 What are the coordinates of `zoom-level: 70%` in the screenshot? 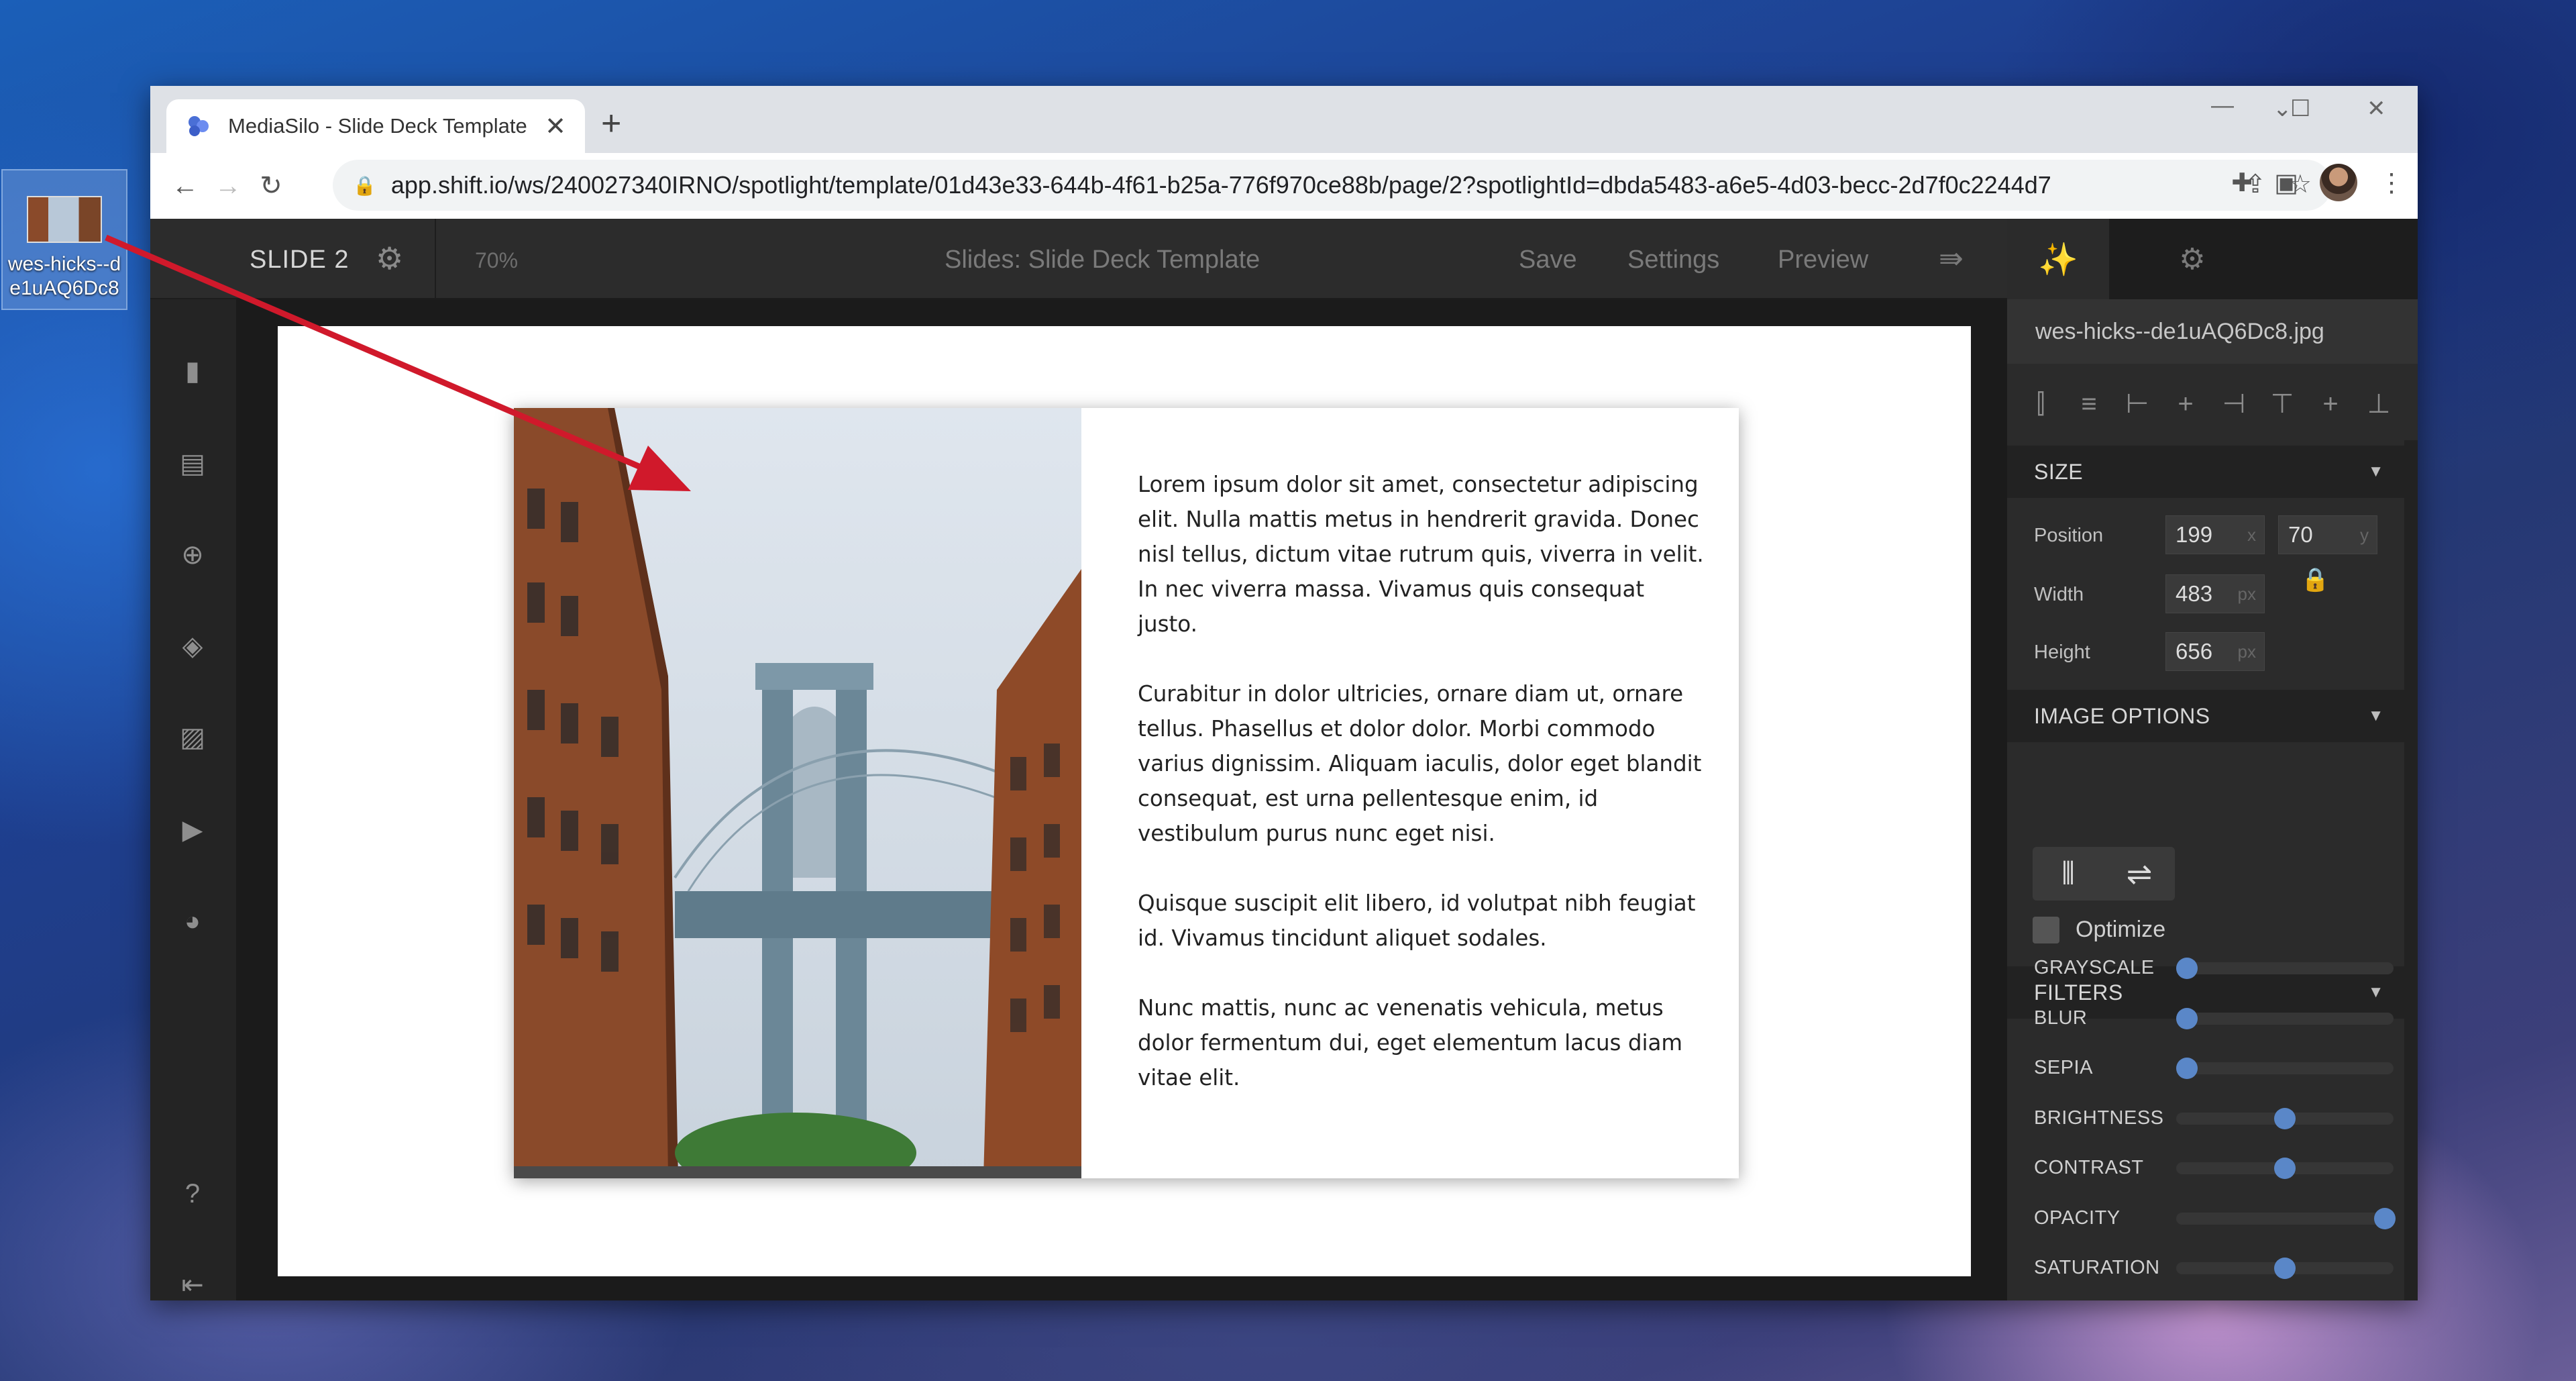 It's located at (496, 260).